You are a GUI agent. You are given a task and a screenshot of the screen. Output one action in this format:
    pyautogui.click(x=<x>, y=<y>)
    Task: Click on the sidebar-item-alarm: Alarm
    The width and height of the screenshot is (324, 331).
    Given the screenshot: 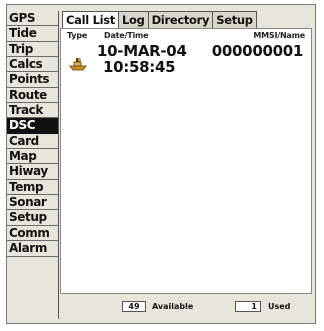 What is the action you would take?
    pyautogui.click(x=32, y=249)
    